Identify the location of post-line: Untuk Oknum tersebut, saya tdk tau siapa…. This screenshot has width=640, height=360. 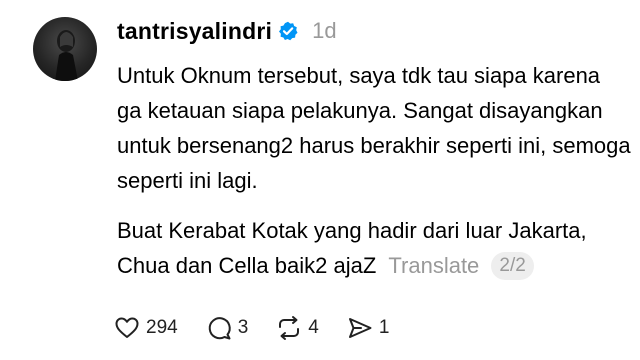
(359, 75).